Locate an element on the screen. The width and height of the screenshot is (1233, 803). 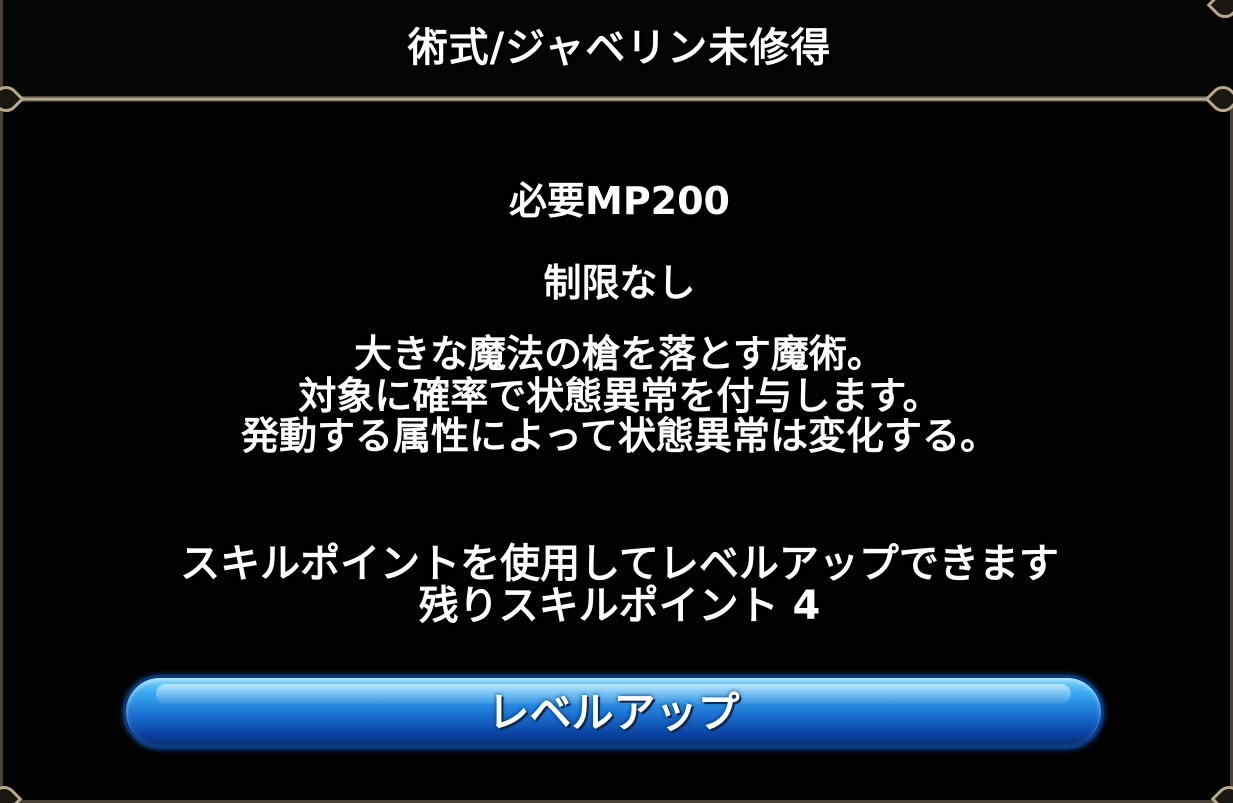
description-line: 対象に確率で状態異常を付与します。 is located at coordinates (619, 396).